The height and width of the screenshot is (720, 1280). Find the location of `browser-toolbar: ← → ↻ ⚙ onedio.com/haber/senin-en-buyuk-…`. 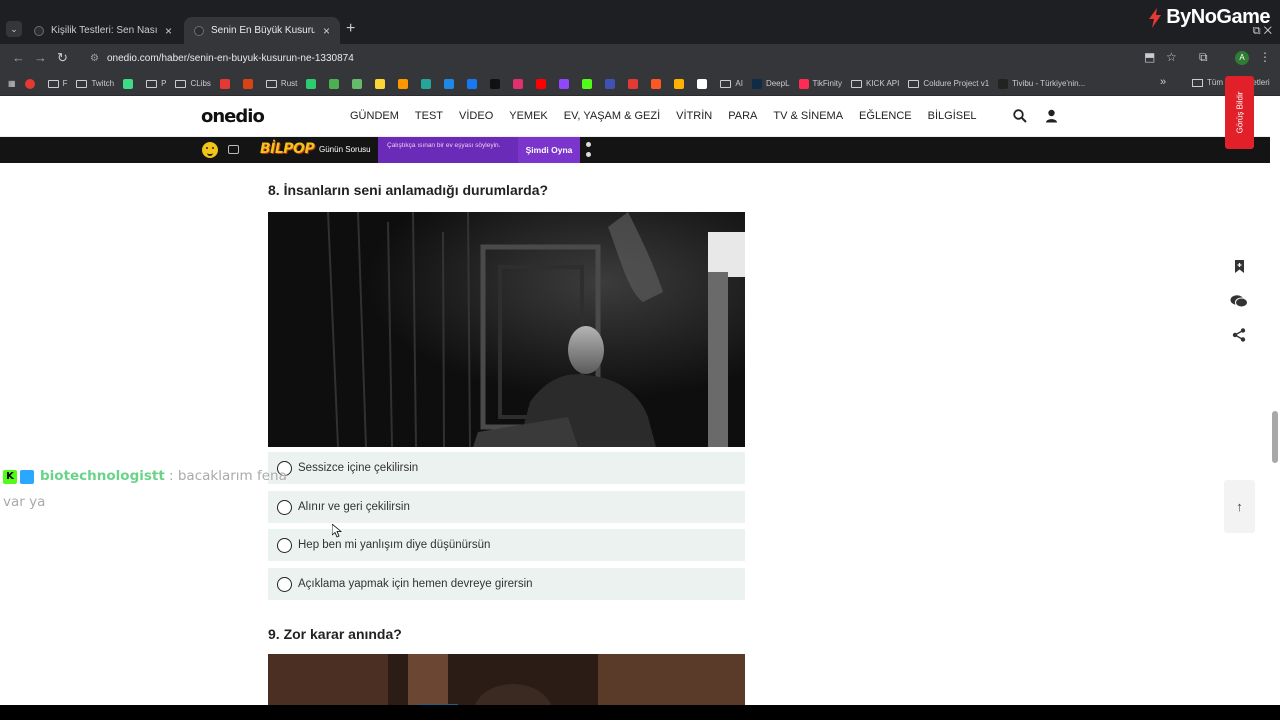

browser-toolbar: ← → ↻ ⚙ onedio.com/haber/senin-en-buyuk-… is located at coordinates (640, 58).